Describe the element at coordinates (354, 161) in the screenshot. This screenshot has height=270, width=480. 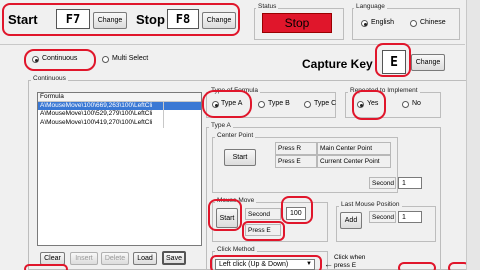
I see `current-center-cell: Current Center Point` at that location.